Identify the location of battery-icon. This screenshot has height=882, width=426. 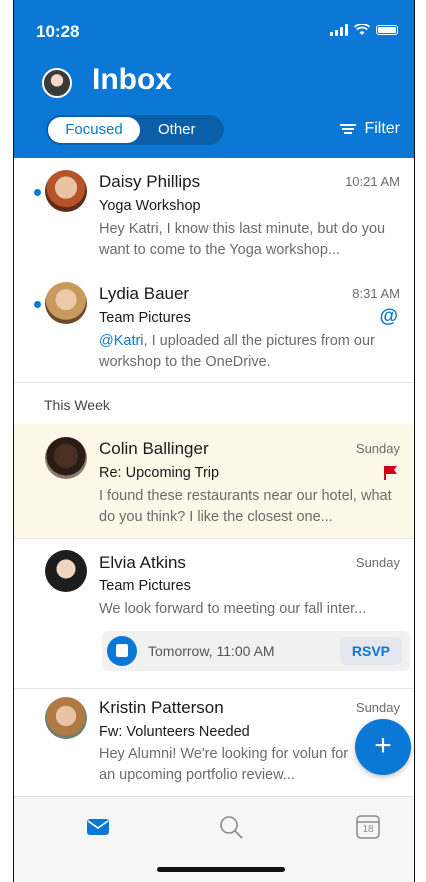
(387, 30).